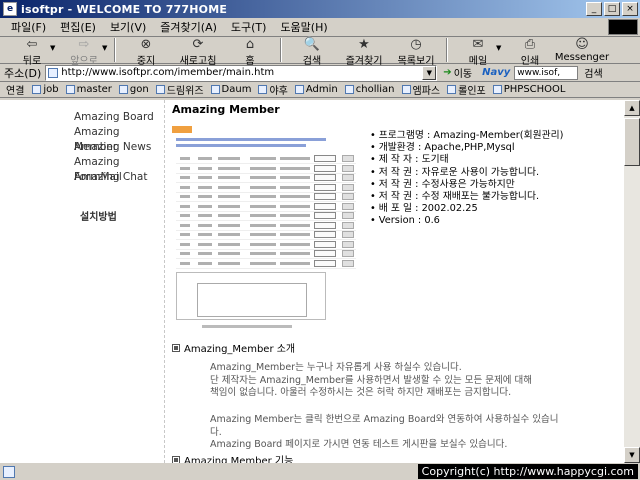  Describe the element at coordinates (240, 349) in the screenshot. I see `intro-section-title: Amazing_Member 소개` at that location.